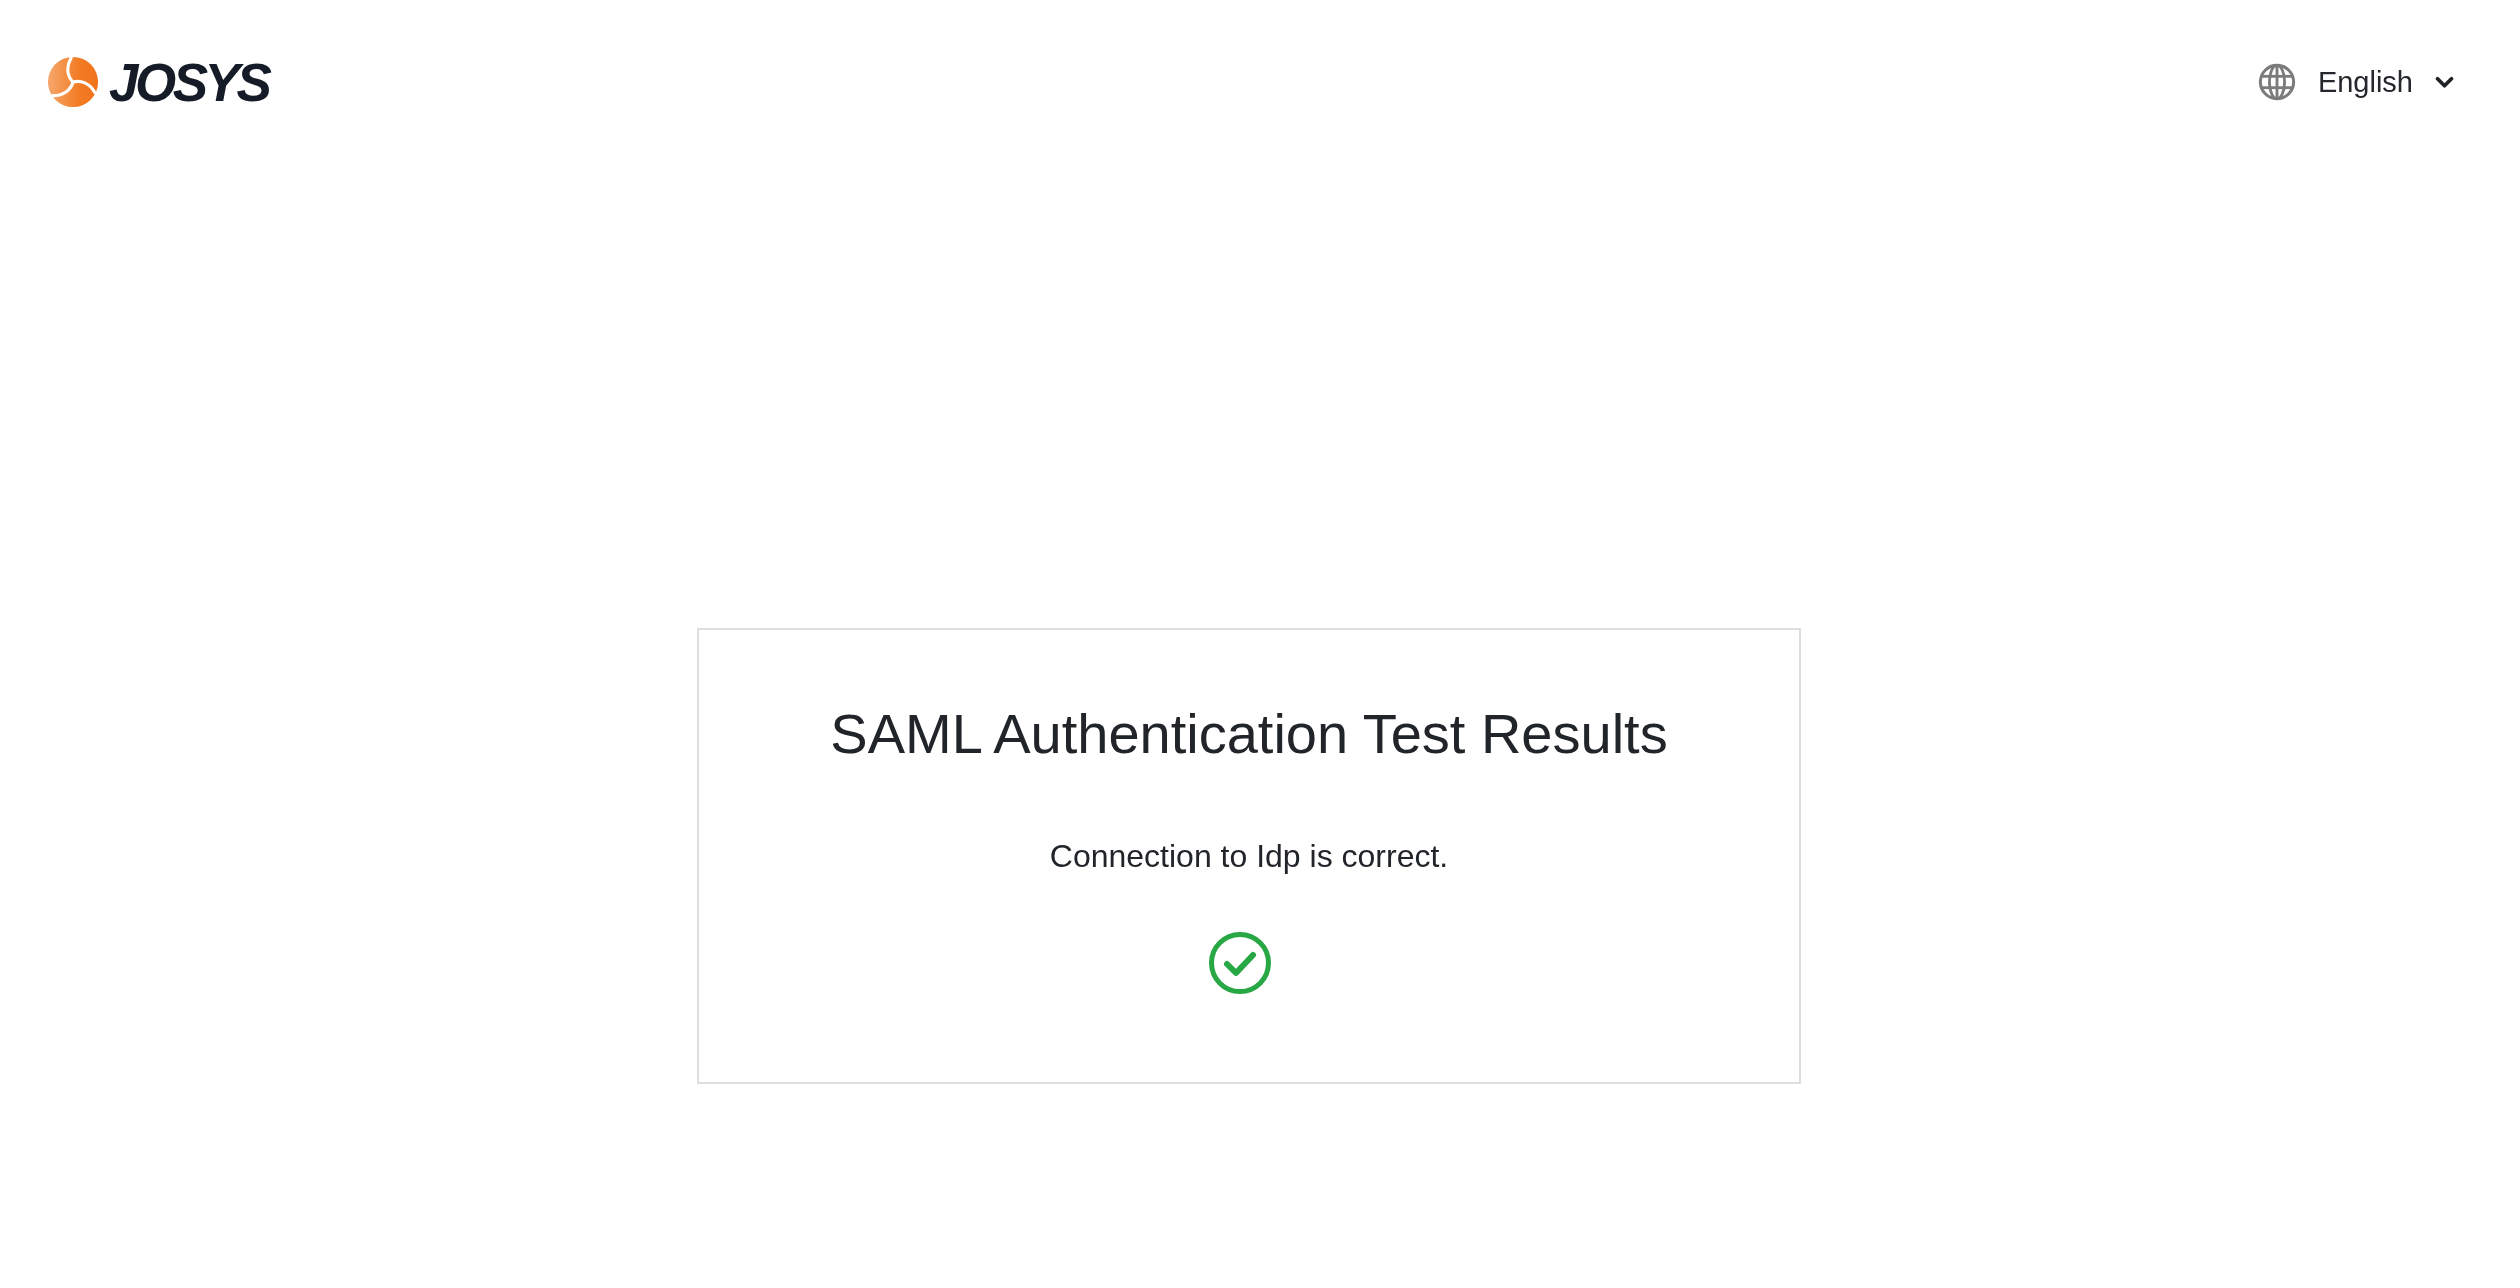 This screenshot has width=2520, height=1288. Describe the element at coordinates (2276, 82) in the screenshot. I see `globe-icon` at that location.